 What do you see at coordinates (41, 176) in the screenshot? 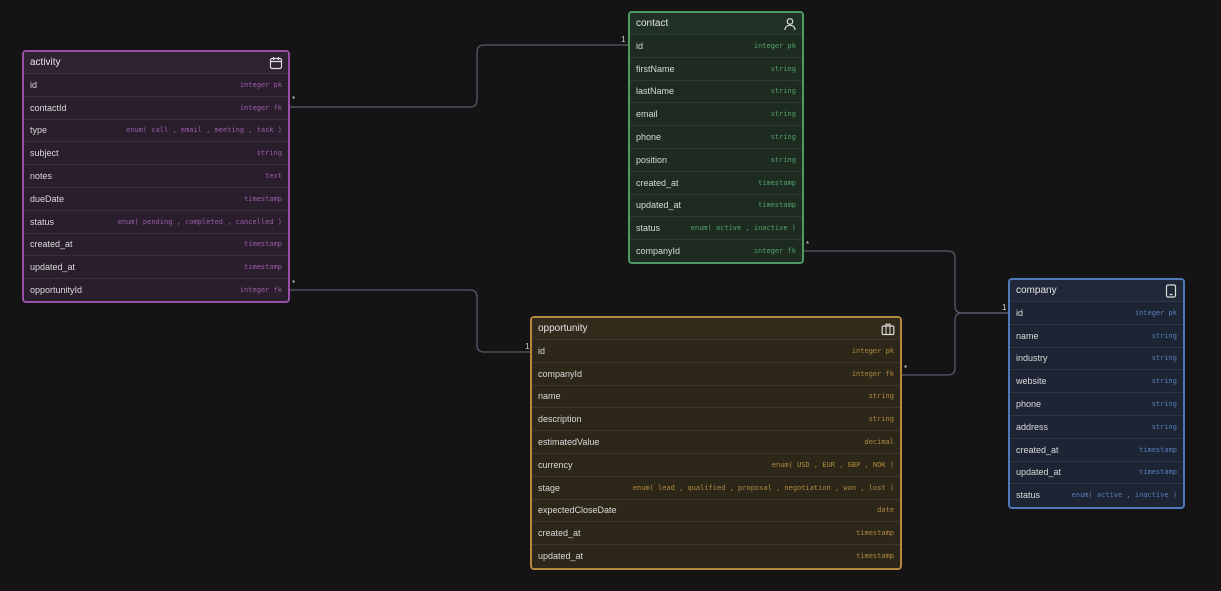
I see `field-name: notes` at bounding box center [41, 176].